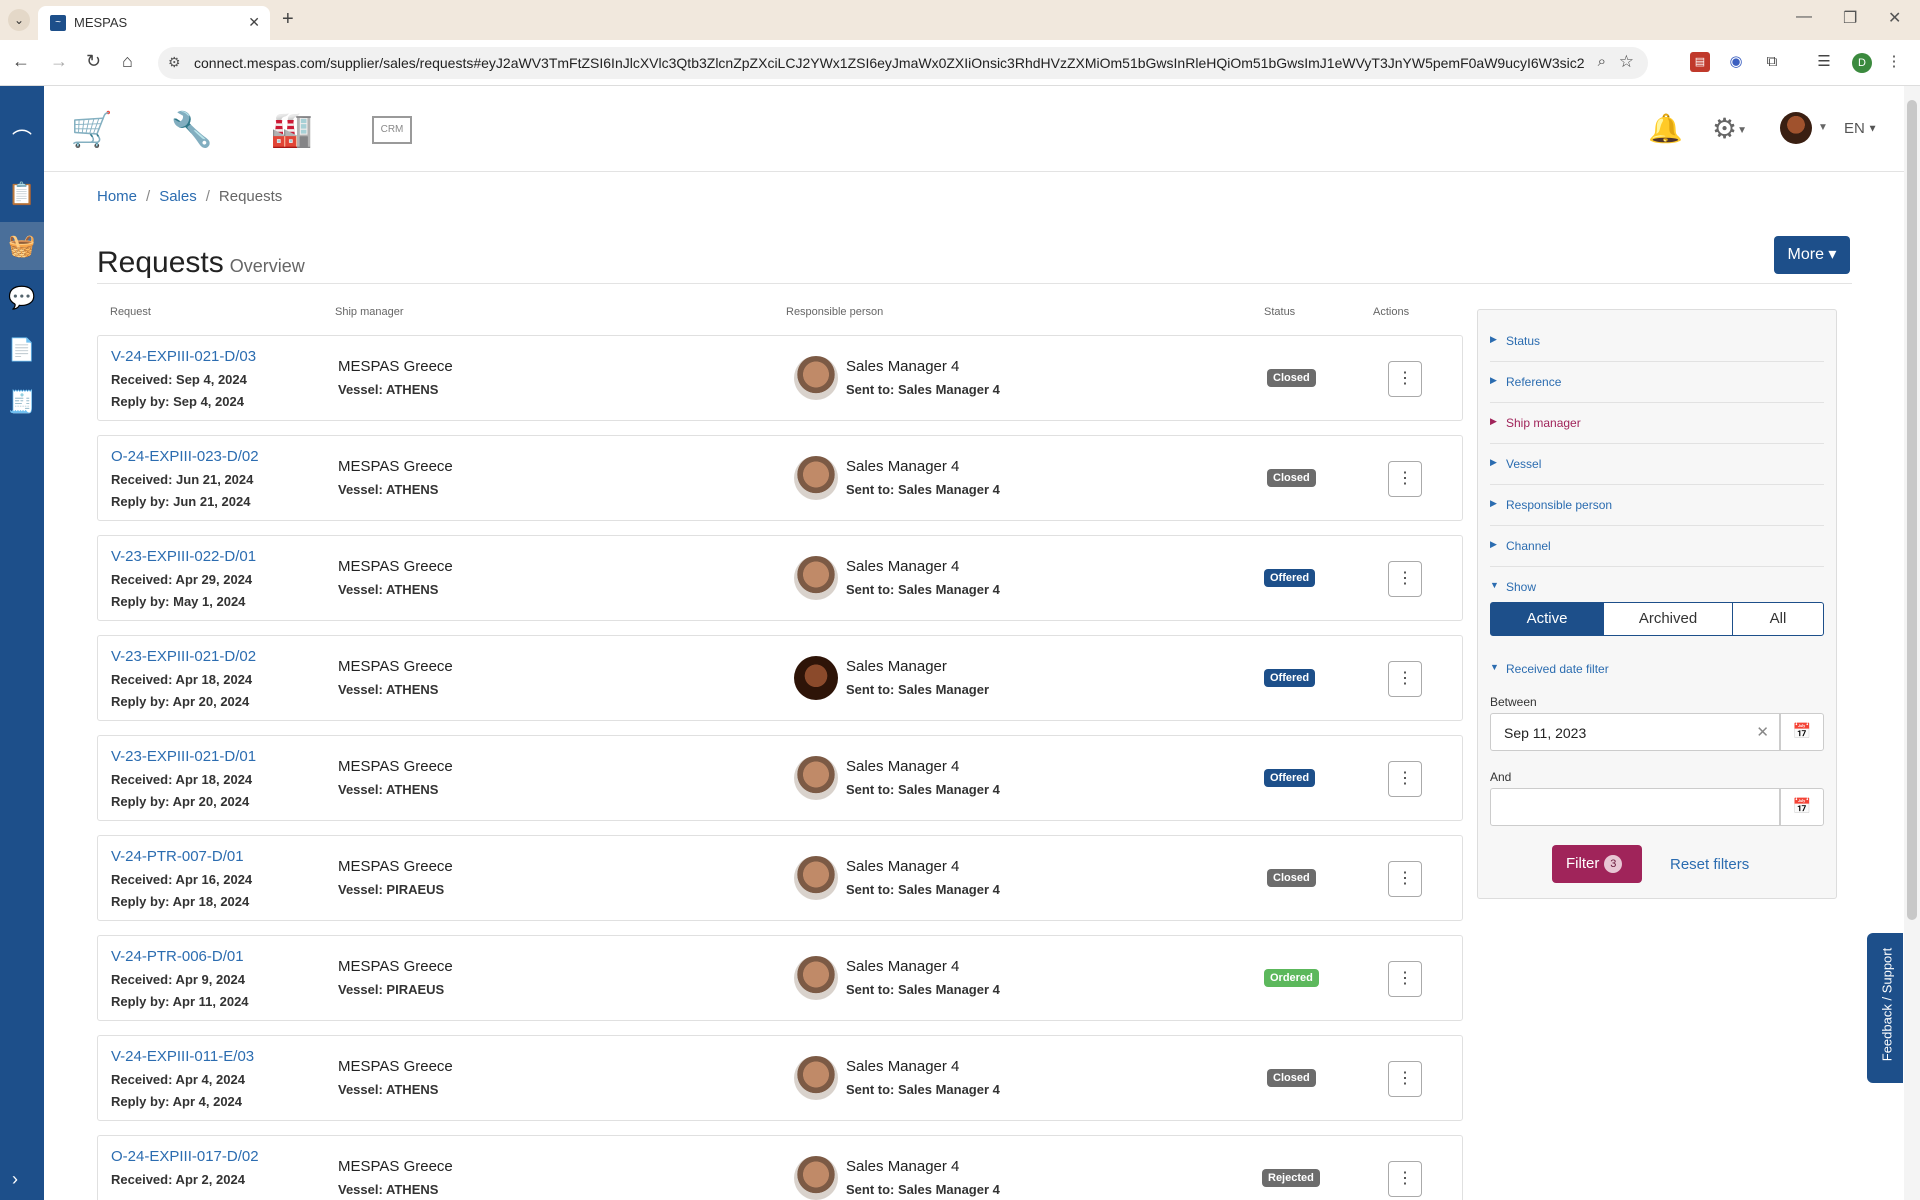 Image resolution: width=1920 pixels, height=1200 pixels. What do you see at coordinates (1894, 62) in the screenshot?
I see `browser-menu-icon: ⋮` at bounding box center [1894, 62].